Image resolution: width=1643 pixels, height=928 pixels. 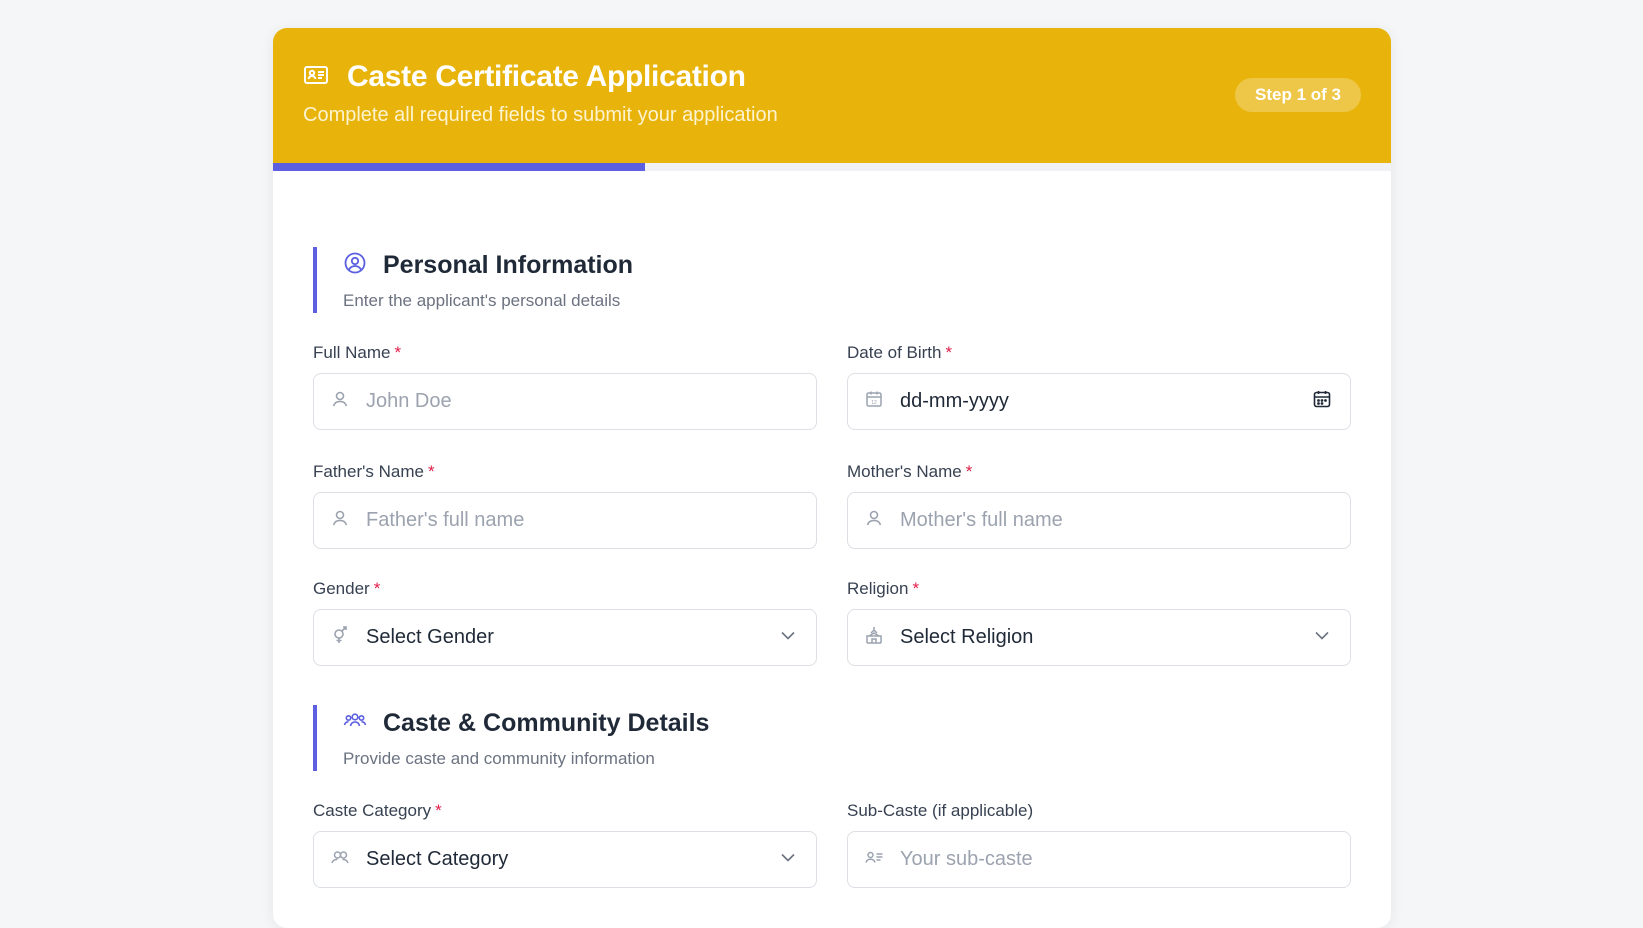 I want to click on user-circle-icon, so click(x=363, y=265).